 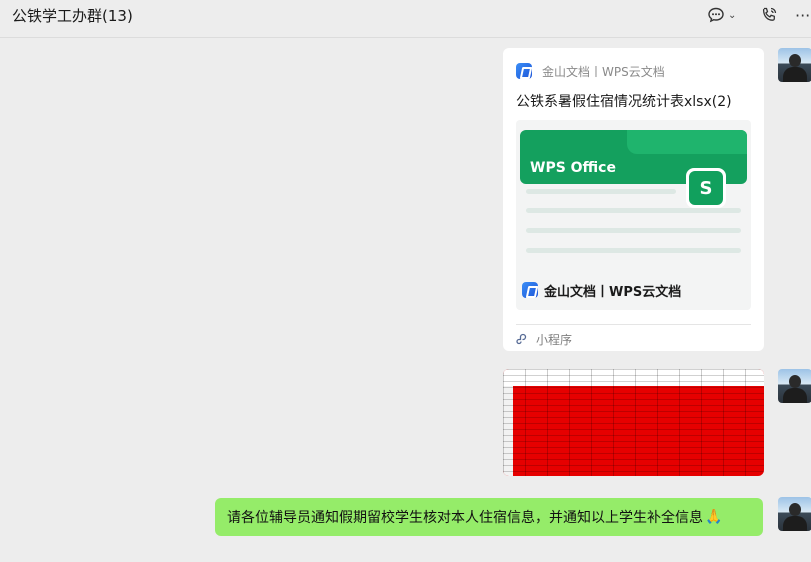 I want to click on call-button, so click(x=769, y=15).